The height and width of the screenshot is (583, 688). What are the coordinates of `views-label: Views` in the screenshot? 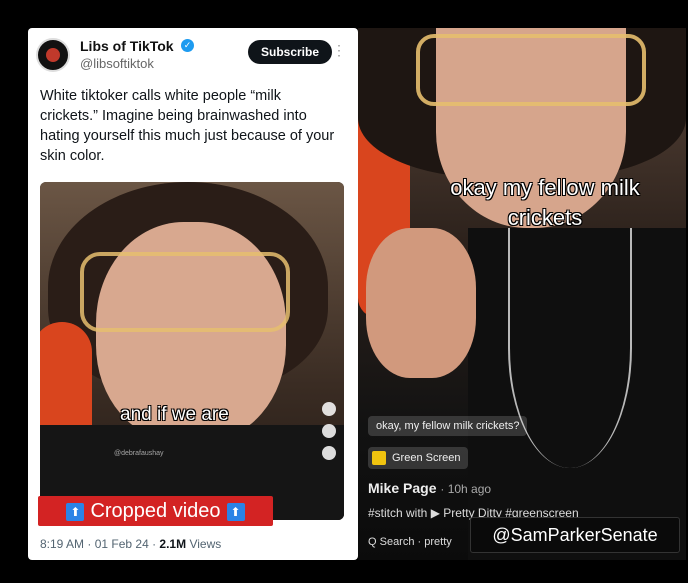 It's located at (205, 544).